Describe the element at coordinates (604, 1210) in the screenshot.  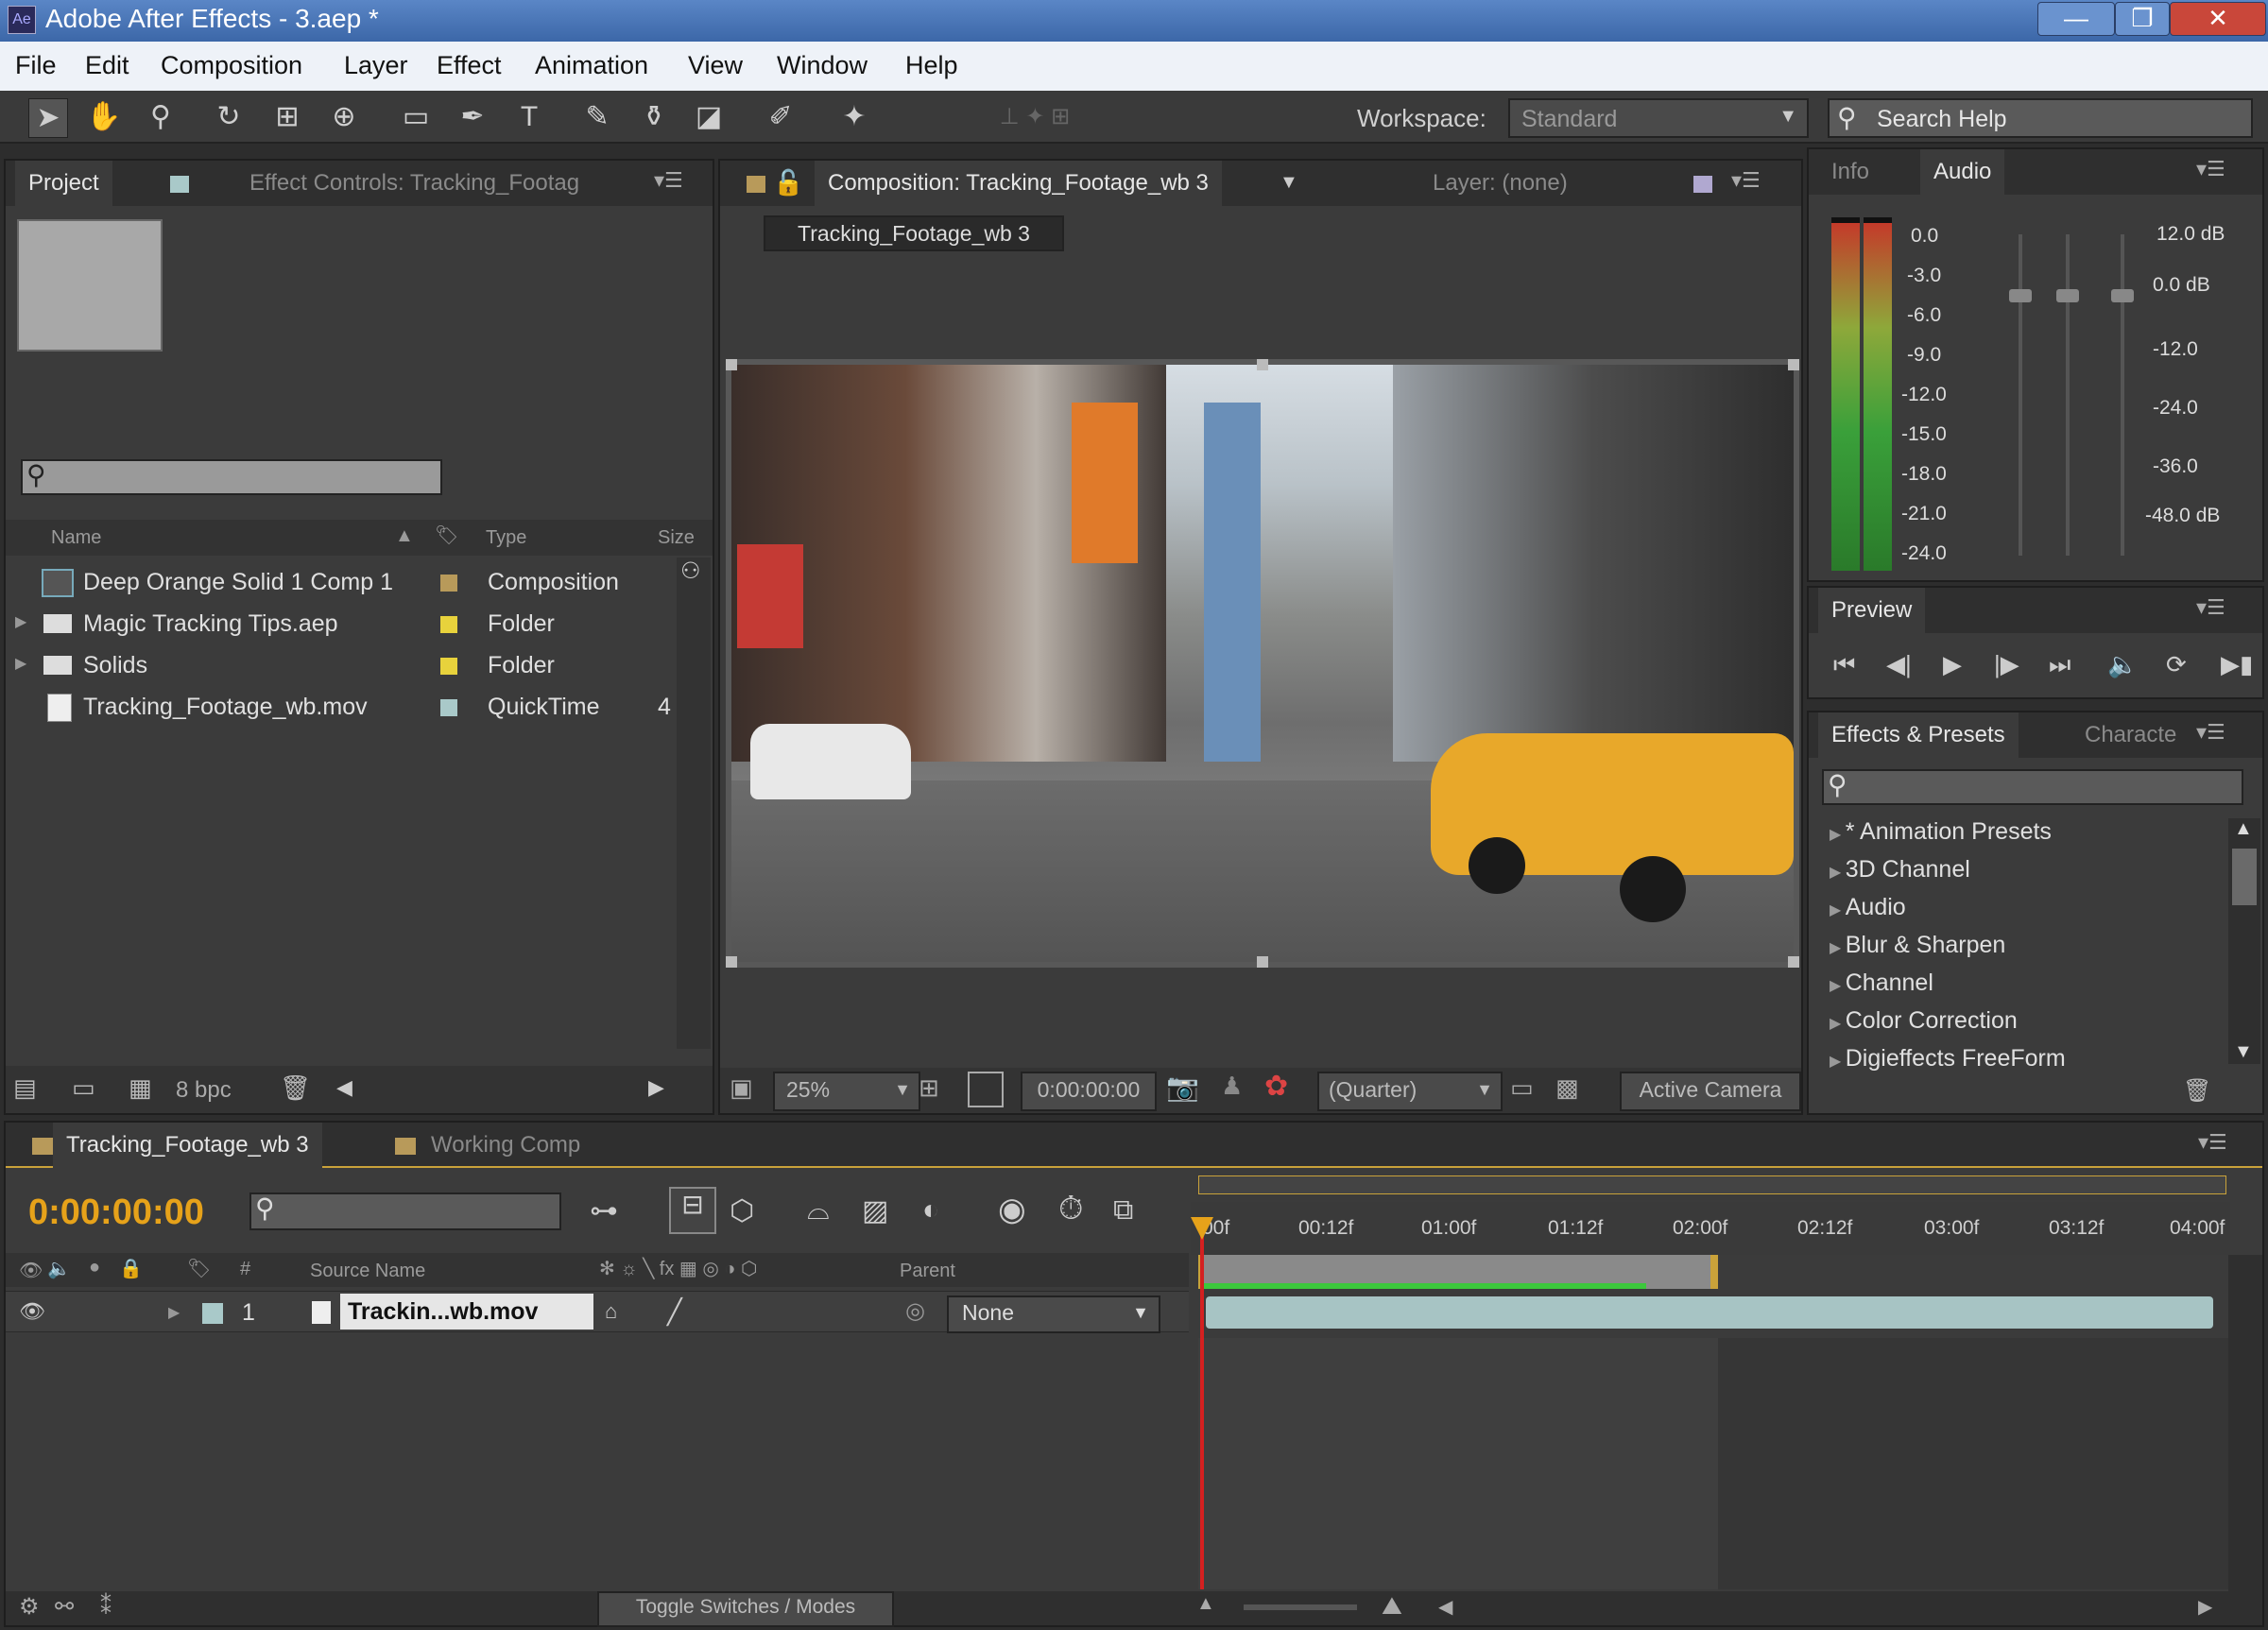
I see `composition-mini-flowchart-icon: ⊶` at that location.